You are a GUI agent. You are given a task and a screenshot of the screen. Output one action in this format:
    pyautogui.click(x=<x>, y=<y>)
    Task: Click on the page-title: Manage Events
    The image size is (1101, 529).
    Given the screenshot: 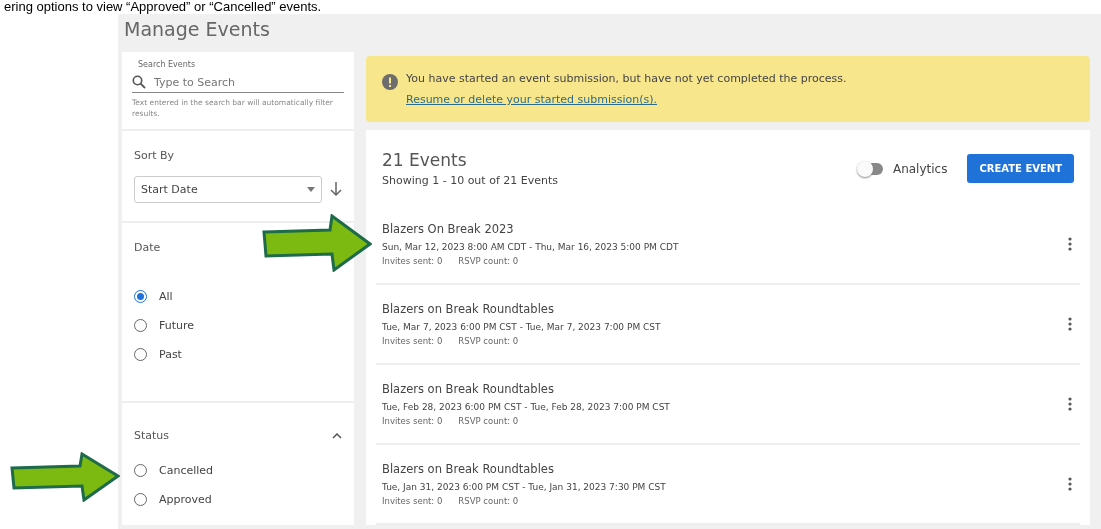 What is the action you would take?
    pyautogui.click(x=197, y=29)
    